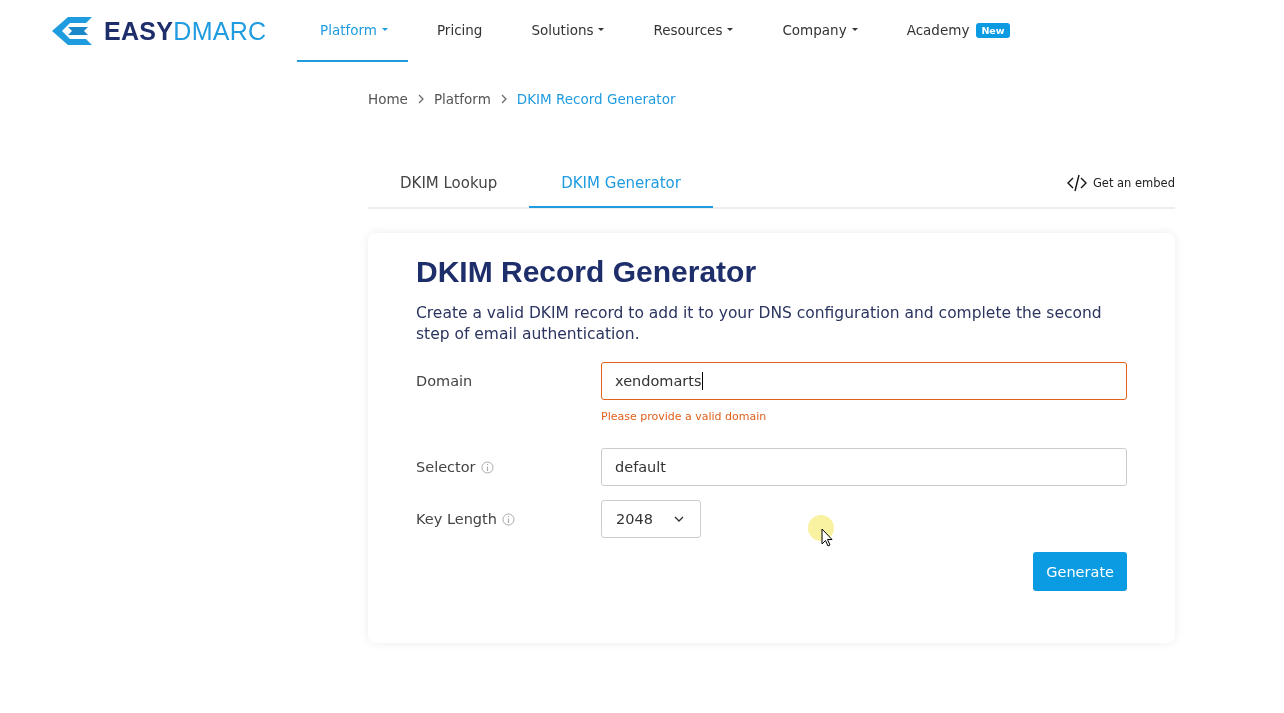 The width and height of the screenshot is (1284, 713). Describe the element at coordinates (679, 519) in the screenshot. I see `chevron-down-icon` at that location.